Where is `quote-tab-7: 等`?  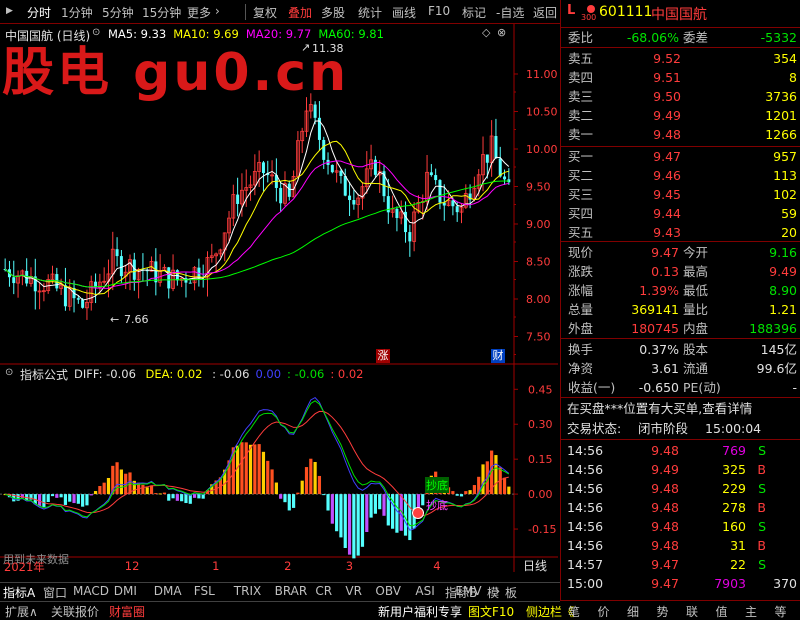 quote-tab-7: 等 is located at coordinates (781, 611).